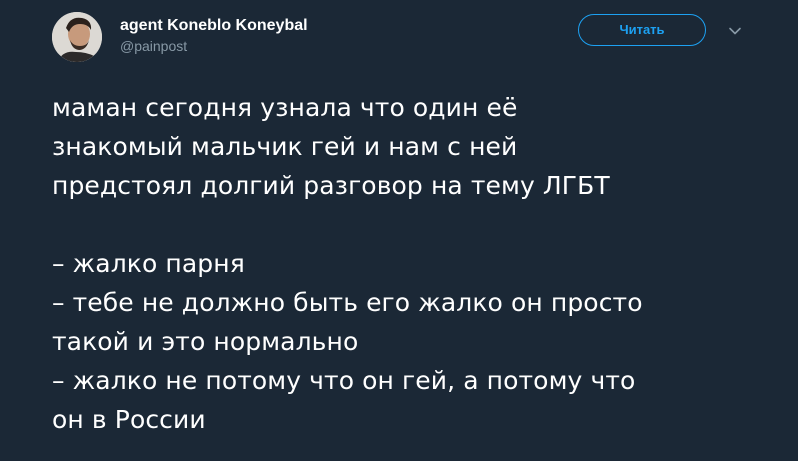 The height and width of the screenshot is (461, 798). I want to click on follow-button: Читать, so click(642, 30).